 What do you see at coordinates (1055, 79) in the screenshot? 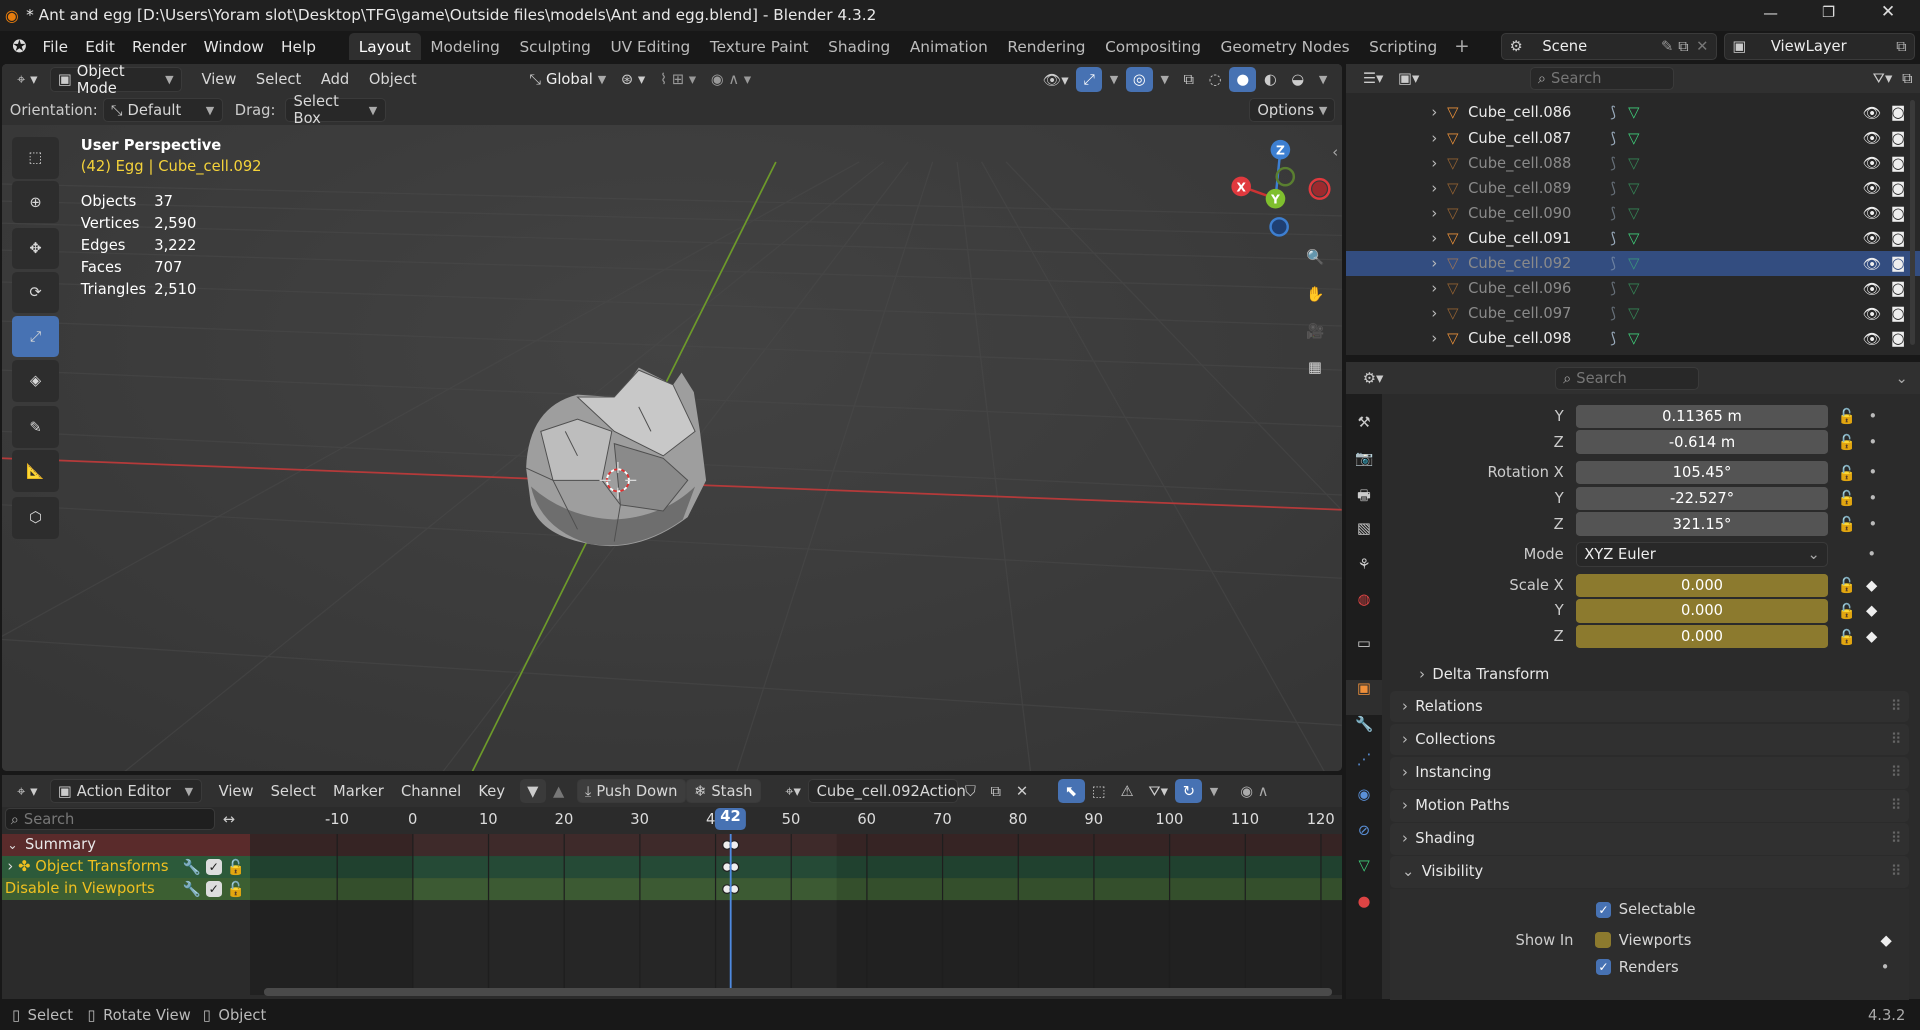
I see `visibility-icon: 👁▾` at bounding box center [1055, 79].